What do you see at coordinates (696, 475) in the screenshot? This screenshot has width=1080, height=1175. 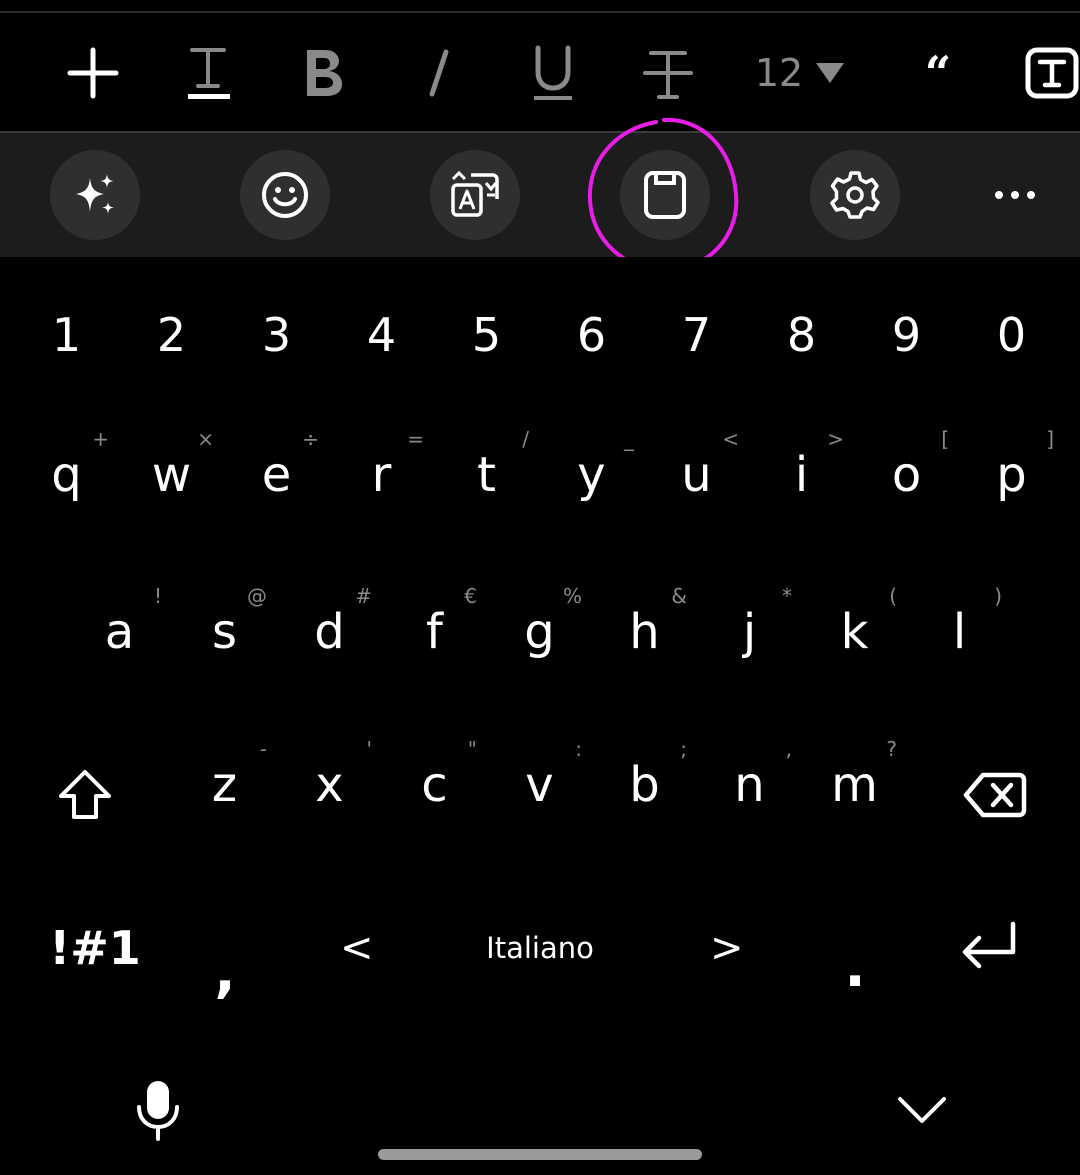 I see `key-u: u <` at bounding box center [696, 475].